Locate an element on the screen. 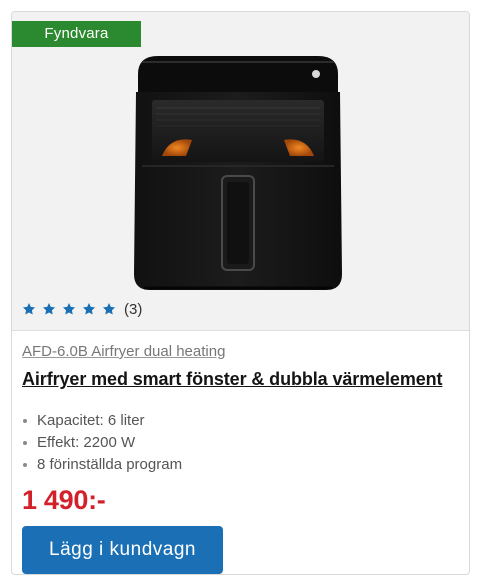 The height and width of the screenshot is (585, 480). spec-text: Kapacitet: 6 liter is located at coordinates (91, 420).